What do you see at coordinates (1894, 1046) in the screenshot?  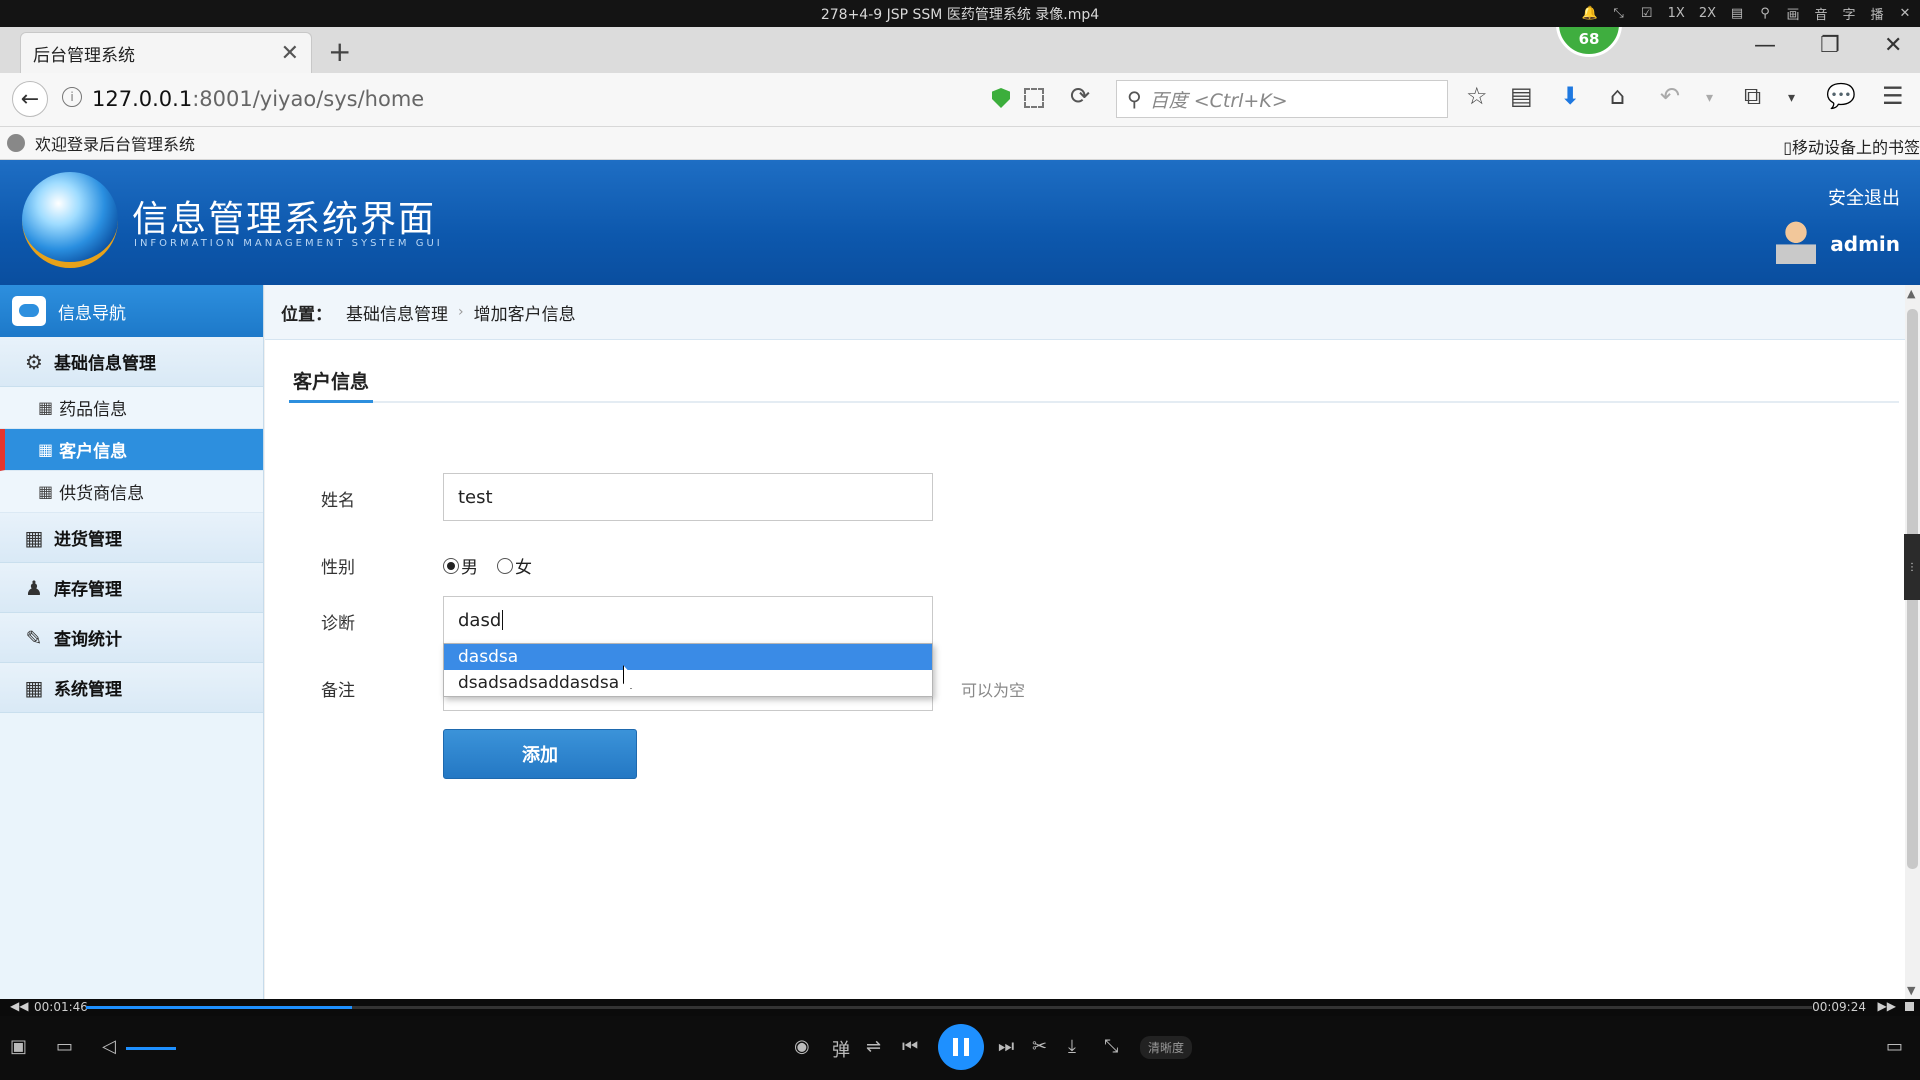 I see `fullscreen-icon: ▭` at bounding box center [1894, 1046].